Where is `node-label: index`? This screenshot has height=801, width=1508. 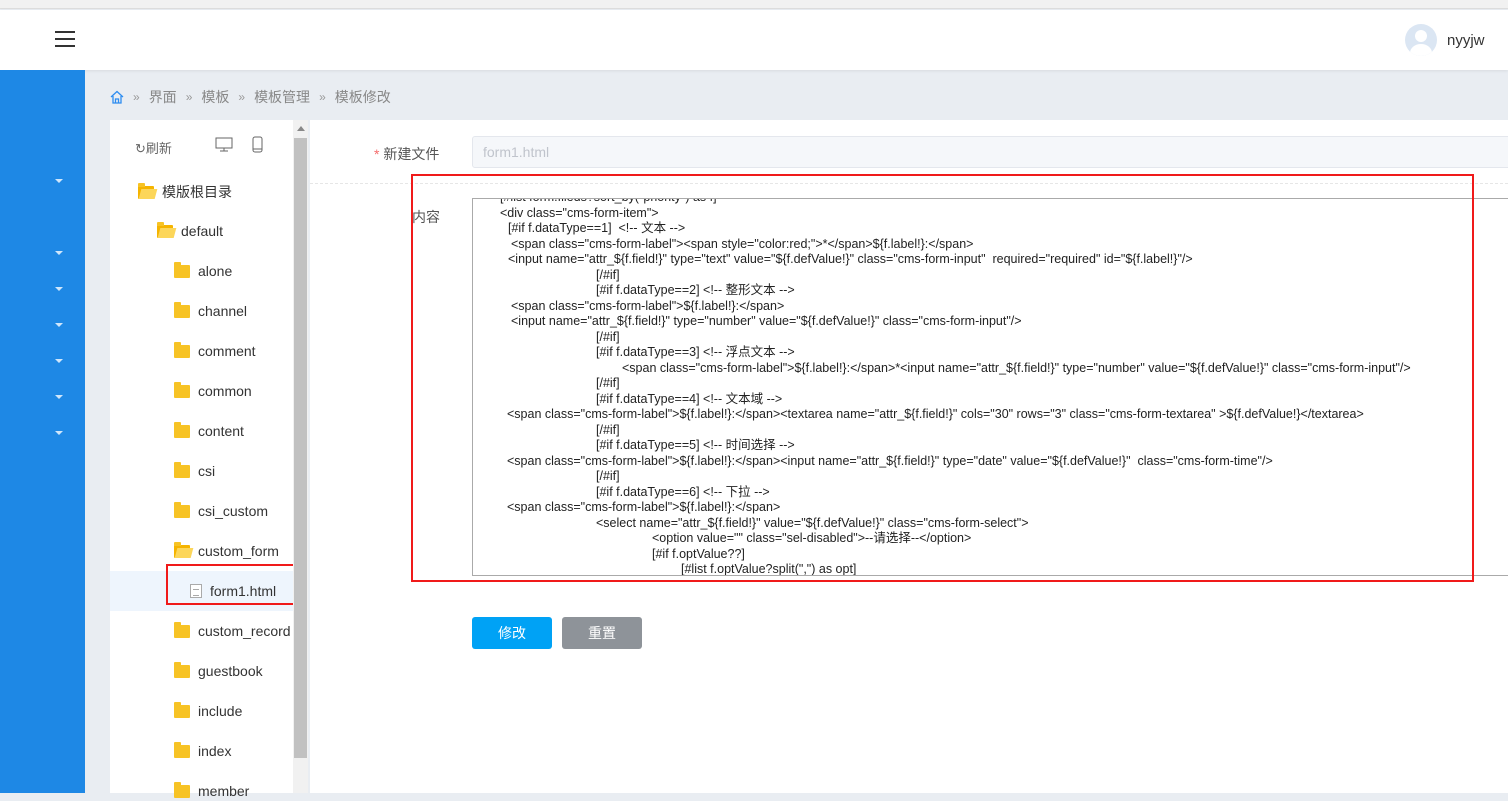 node-label: index is located at coordinates (215, 751).